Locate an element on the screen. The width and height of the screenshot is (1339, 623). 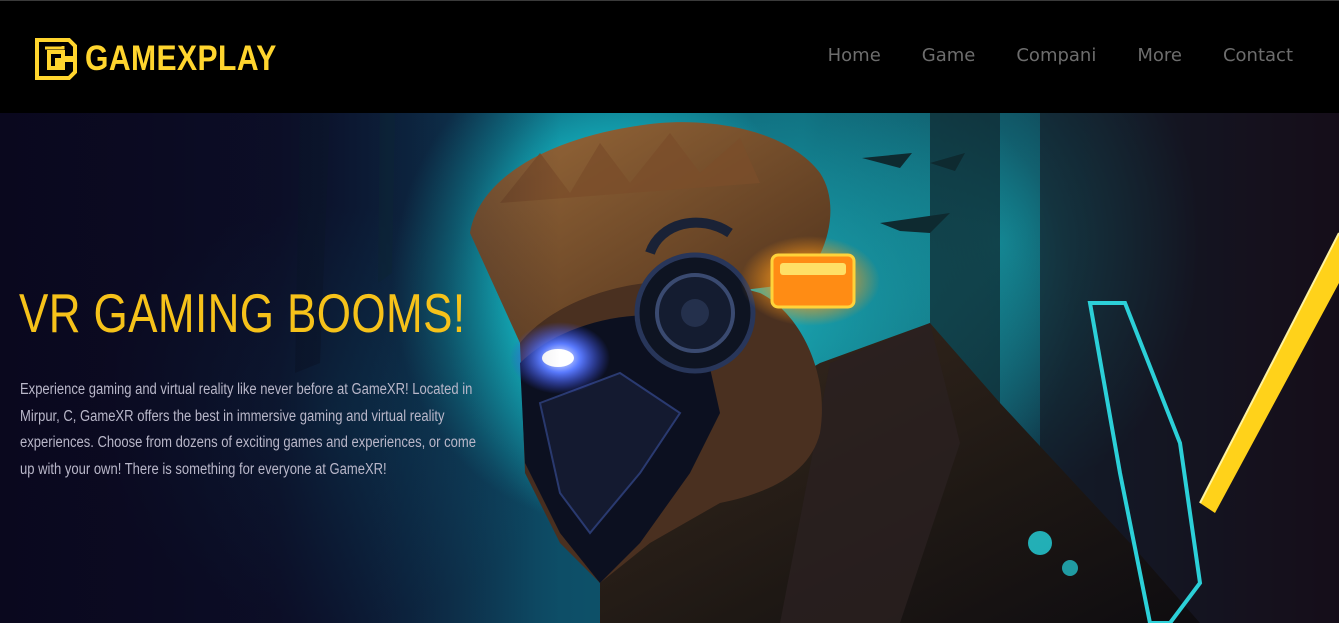
nav-compani: Compani is located at coordinates (1056, 55).